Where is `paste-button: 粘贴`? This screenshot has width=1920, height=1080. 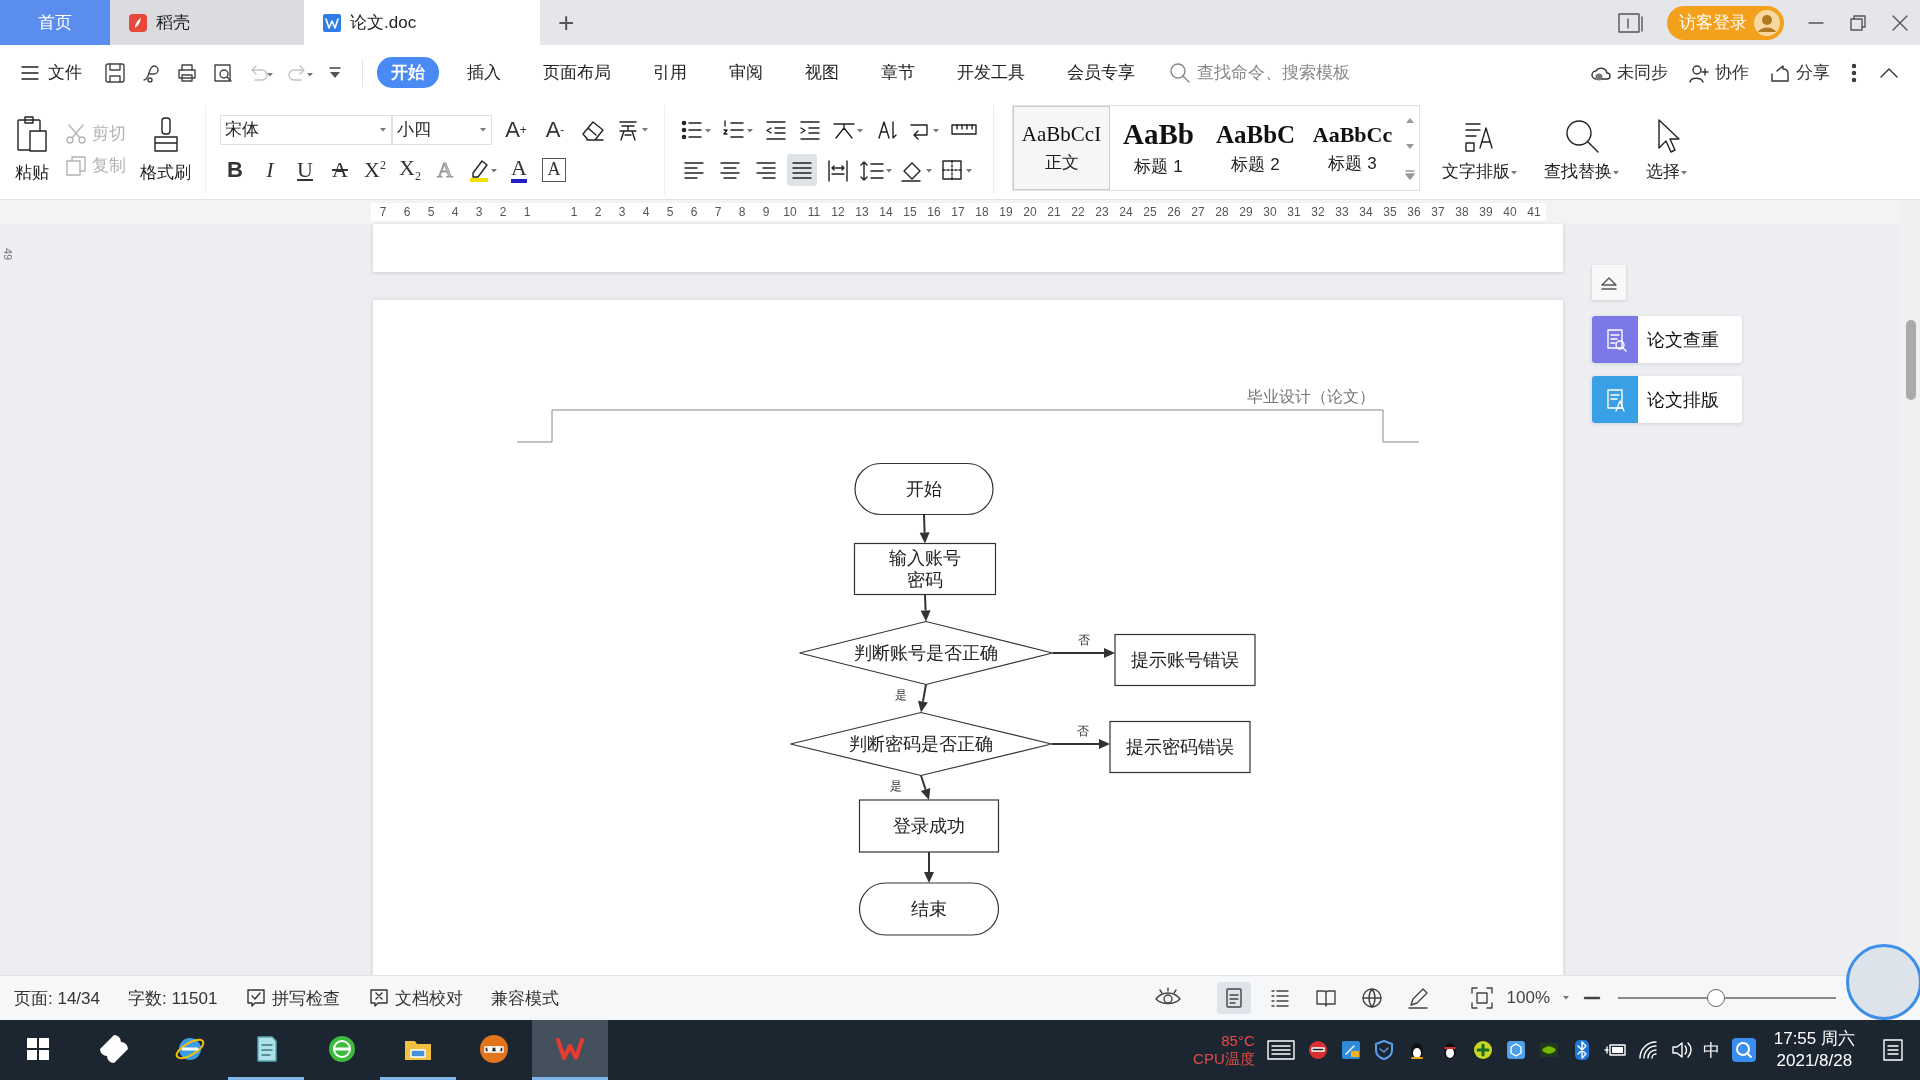 paste-button: 粘贴 is located at coordinates (32, 149).